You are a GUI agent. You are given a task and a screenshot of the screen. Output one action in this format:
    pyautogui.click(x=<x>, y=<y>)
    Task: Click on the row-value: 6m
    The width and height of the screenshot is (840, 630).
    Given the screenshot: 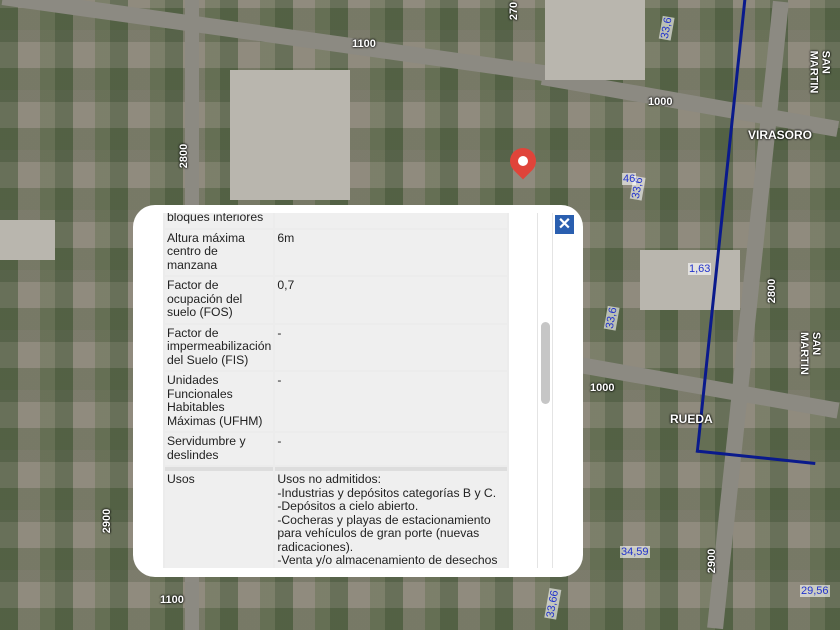 What is the action you would take?
    pyautogui.click(x=391, y=252)
    